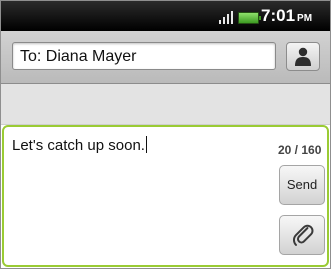  Describe the element at coordinates (144, 56) in the screenshot. I see `recipient-field: To: Diana Mayer` at that location.